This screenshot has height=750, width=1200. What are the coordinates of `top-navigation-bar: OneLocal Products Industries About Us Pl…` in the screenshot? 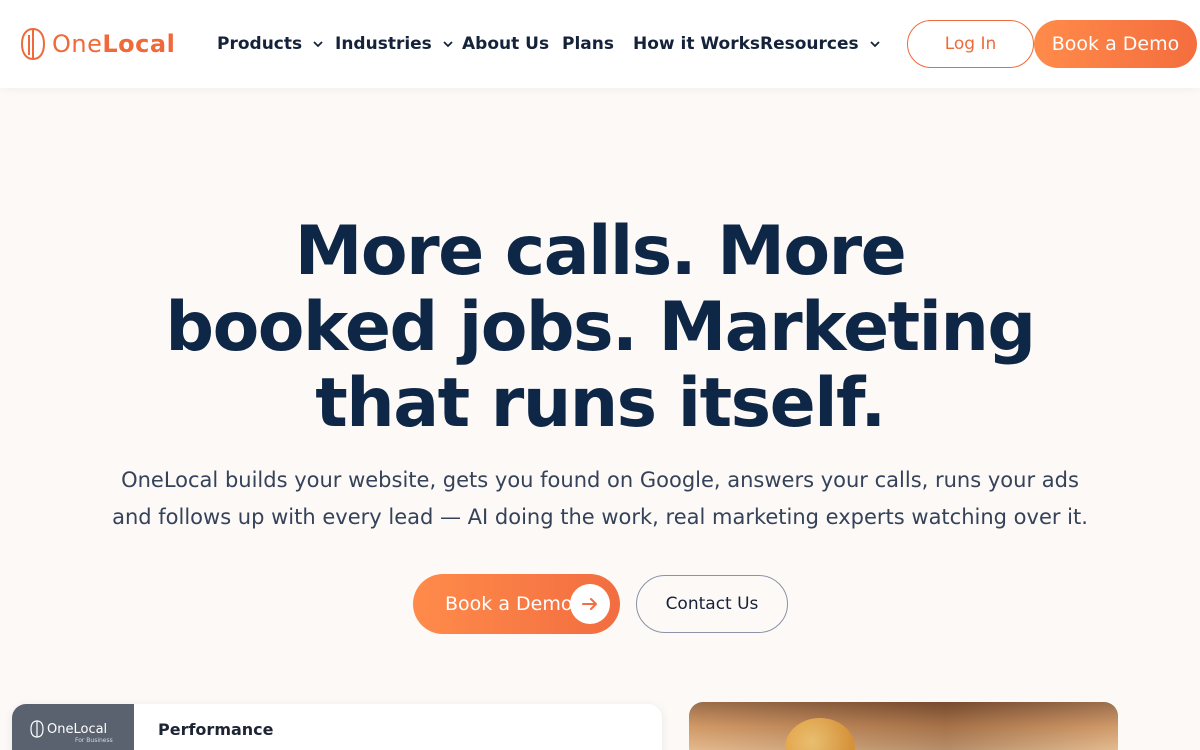 It's located at (600, 44).